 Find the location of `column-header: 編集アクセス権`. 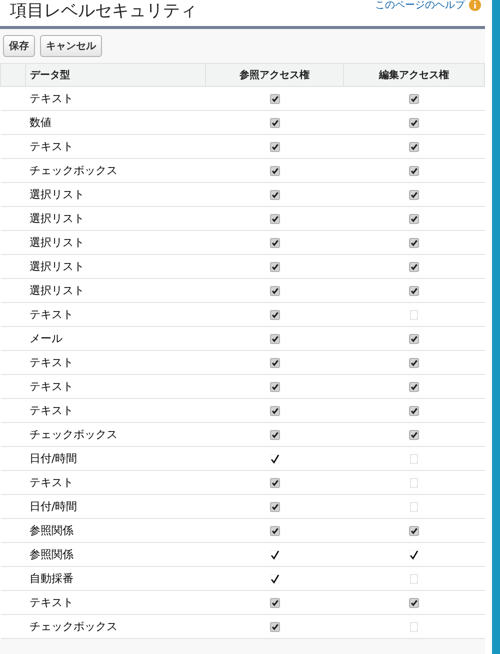

column-header: 編集アクセス権 is located at coordinates (414, 75).